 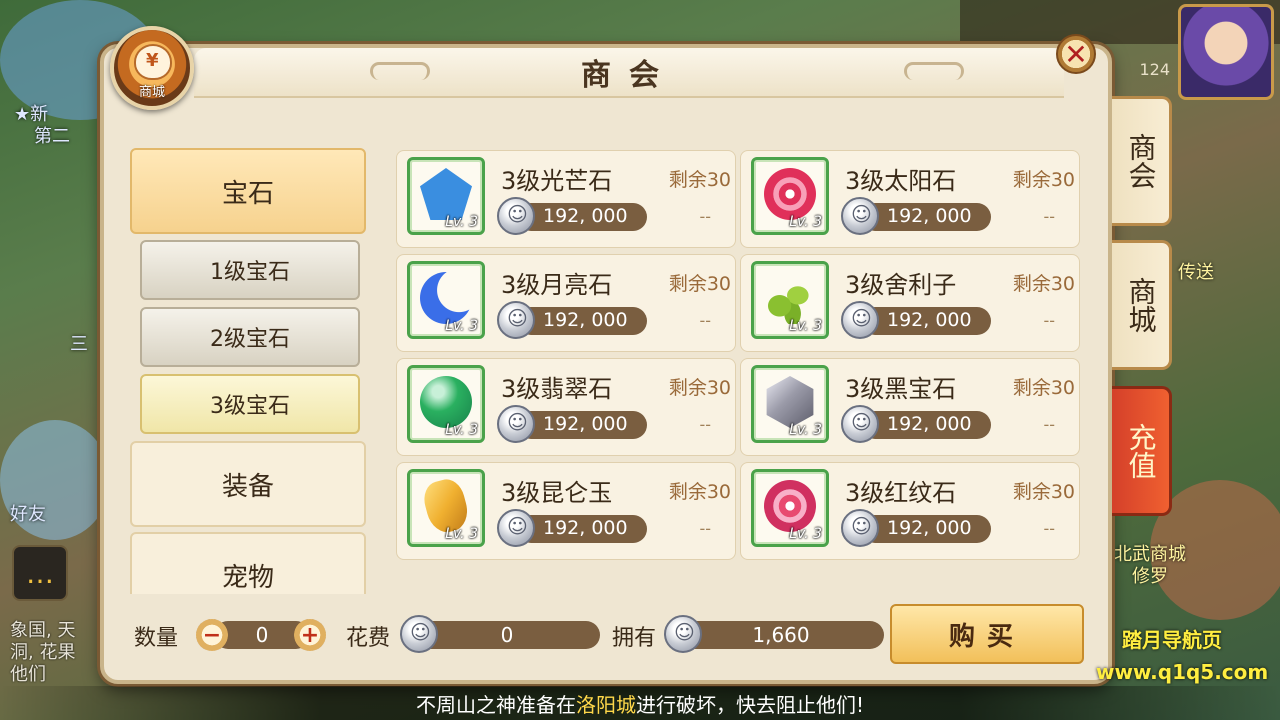 What do you see at coordinates (52, 136) in the screenshot?
I see `bg-text: 第二` at bounding box center [52, 136].